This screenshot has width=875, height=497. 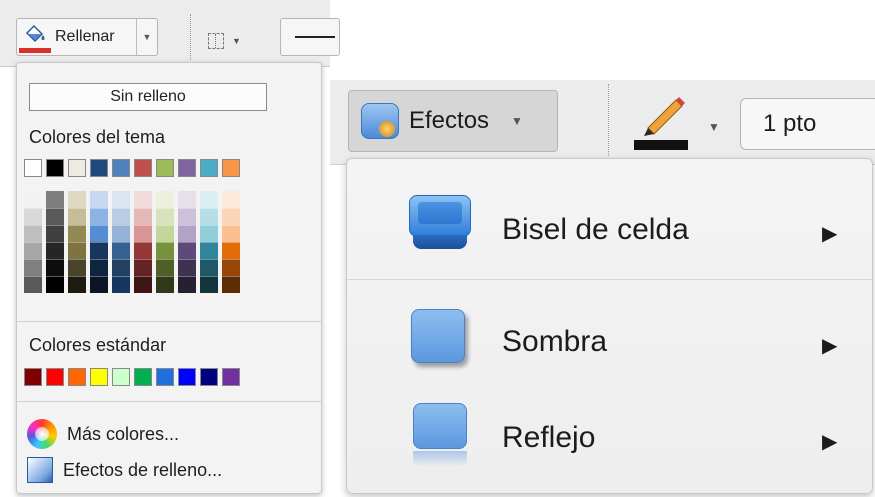 What do you see at coordinates (231, 41) in the screenshot?
I see `borders-button: ▼` at bounding box center [231, 41].